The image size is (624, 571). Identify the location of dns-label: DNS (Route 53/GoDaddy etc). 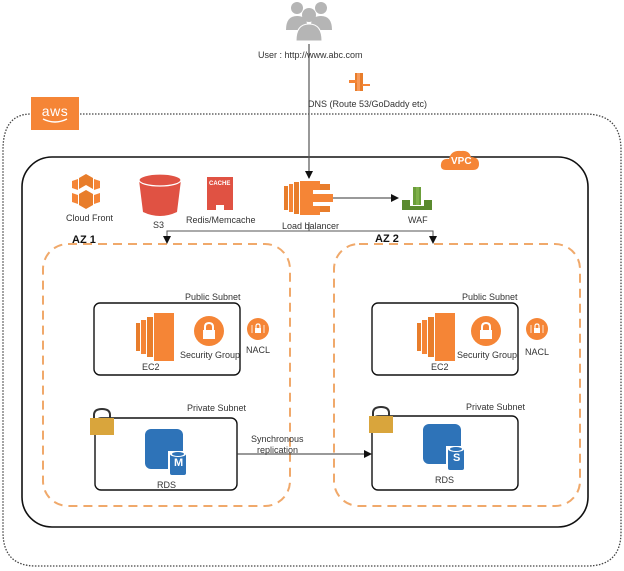
(368, 104).